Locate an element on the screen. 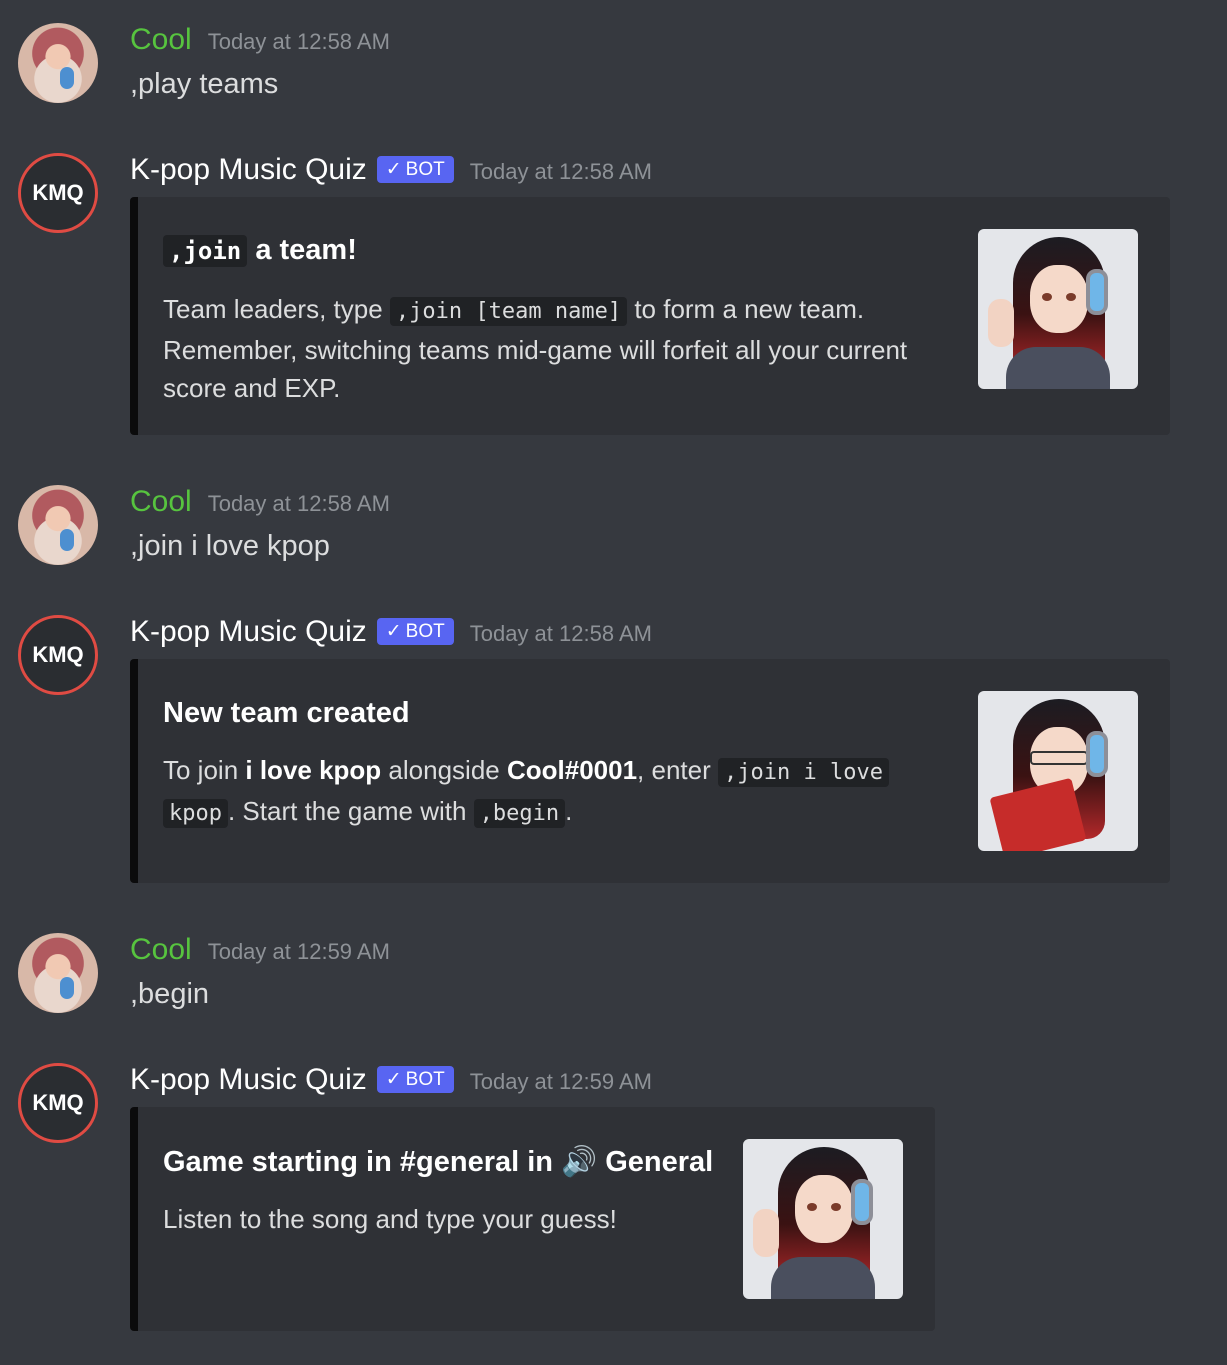 This screenshot has width=1227, height=1365. message-header: Cool Today at 12:59 AM is located at coordinates (260, 950).